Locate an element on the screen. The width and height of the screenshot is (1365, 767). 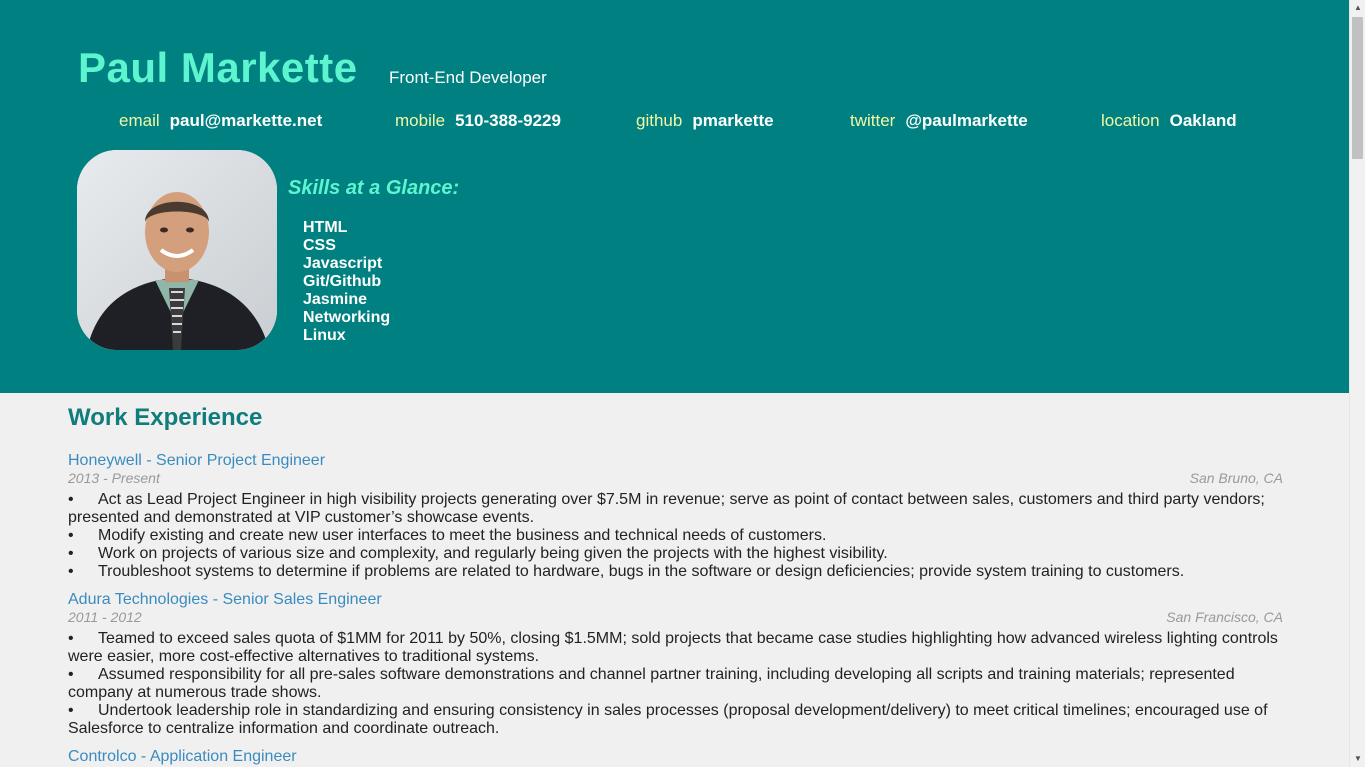
contact-label: twitter is located at coordinates (873, 120).